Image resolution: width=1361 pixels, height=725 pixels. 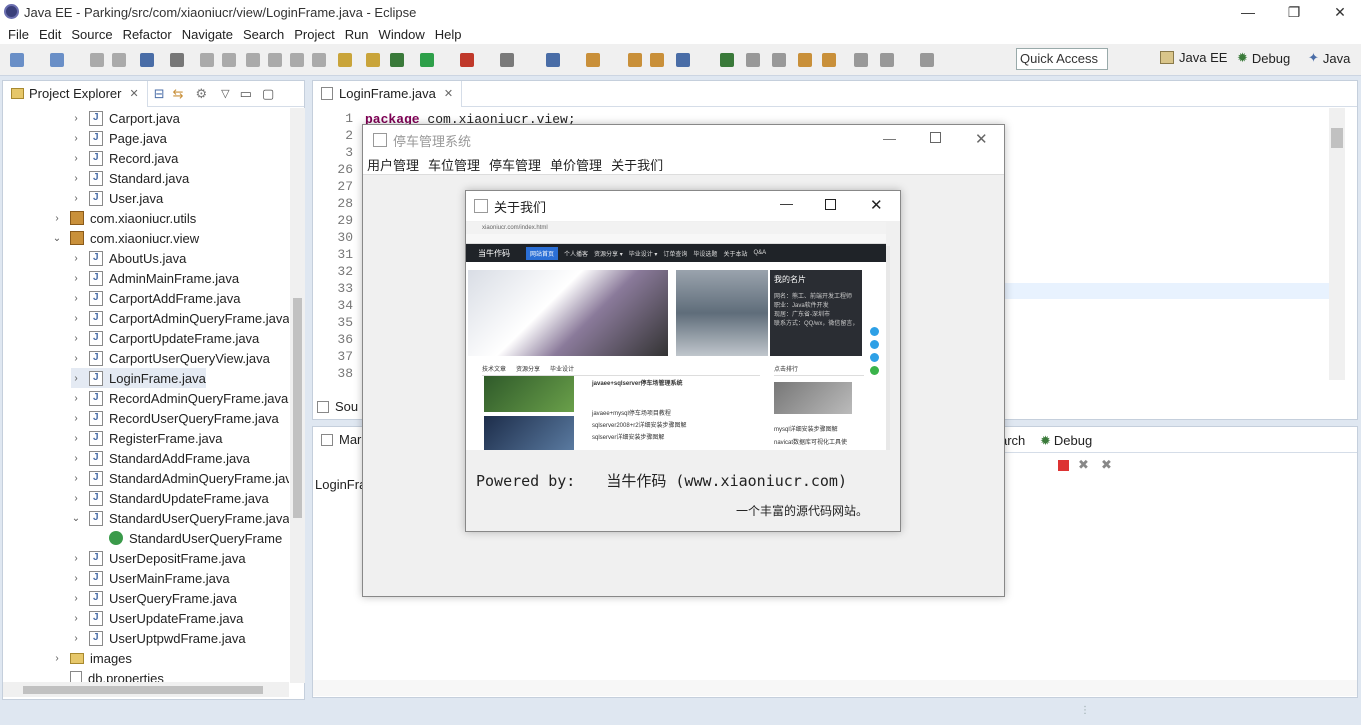 I want to click on tree-item: › RecordUserQueryFrame.java, so click(x=175, y=418).